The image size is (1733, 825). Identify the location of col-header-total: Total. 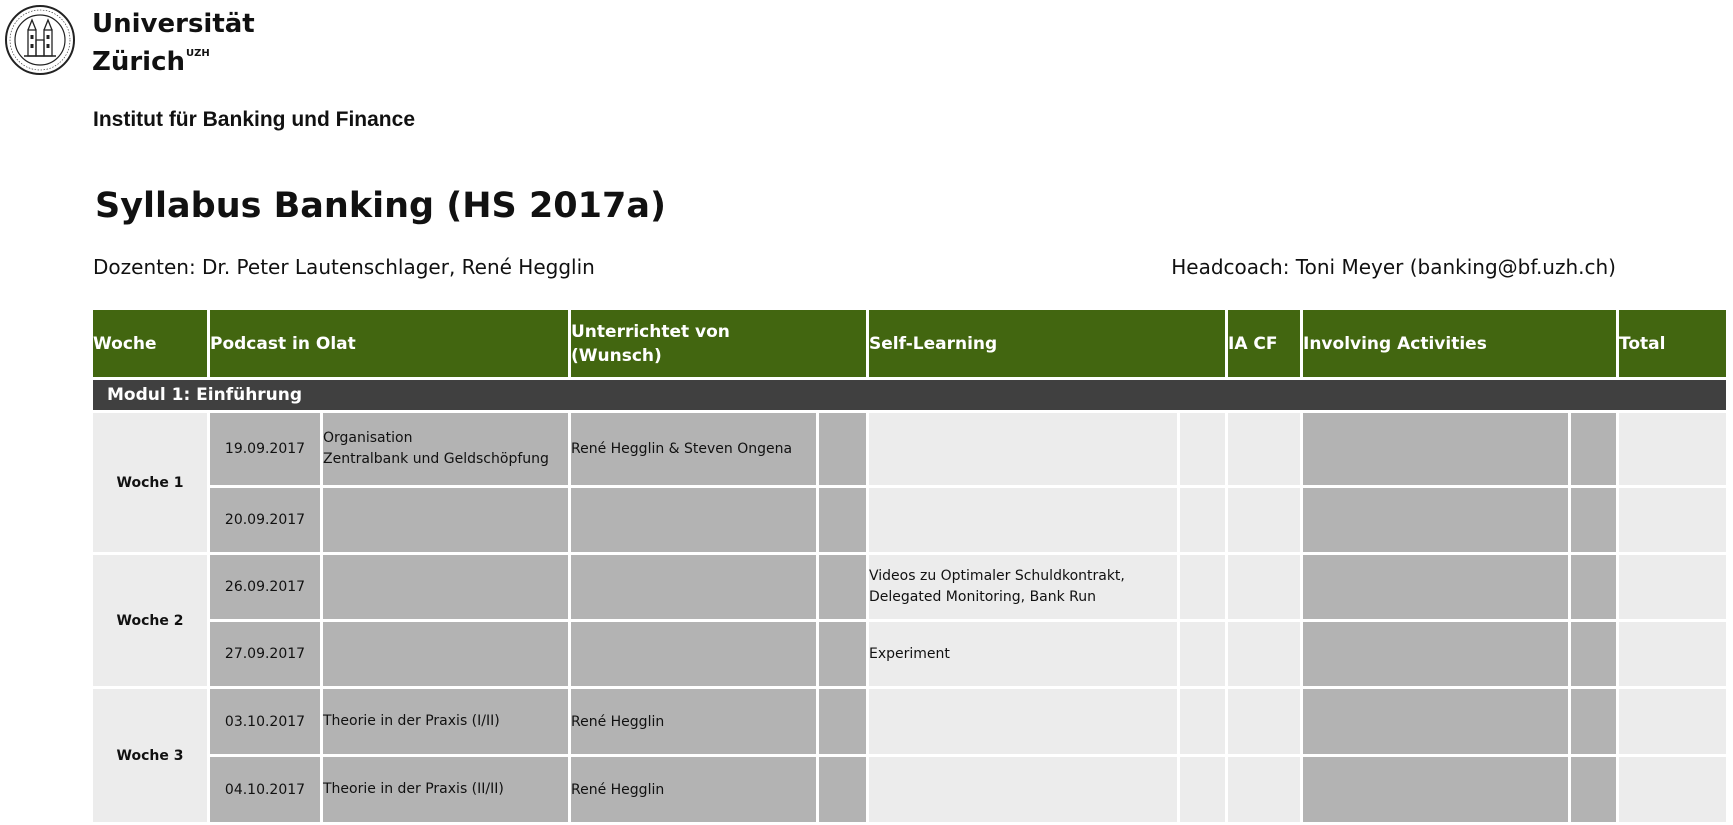
(1672, 343).